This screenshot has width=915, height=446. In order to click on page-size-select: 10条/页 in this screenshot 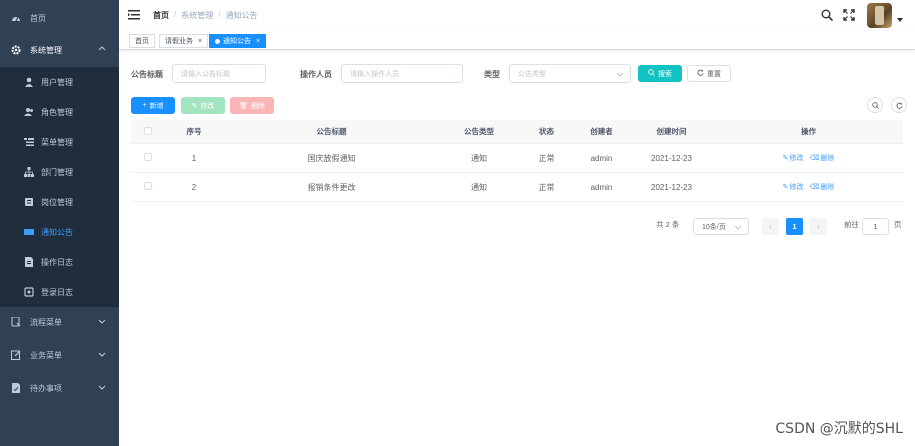, I will do `click(721, 226)`.